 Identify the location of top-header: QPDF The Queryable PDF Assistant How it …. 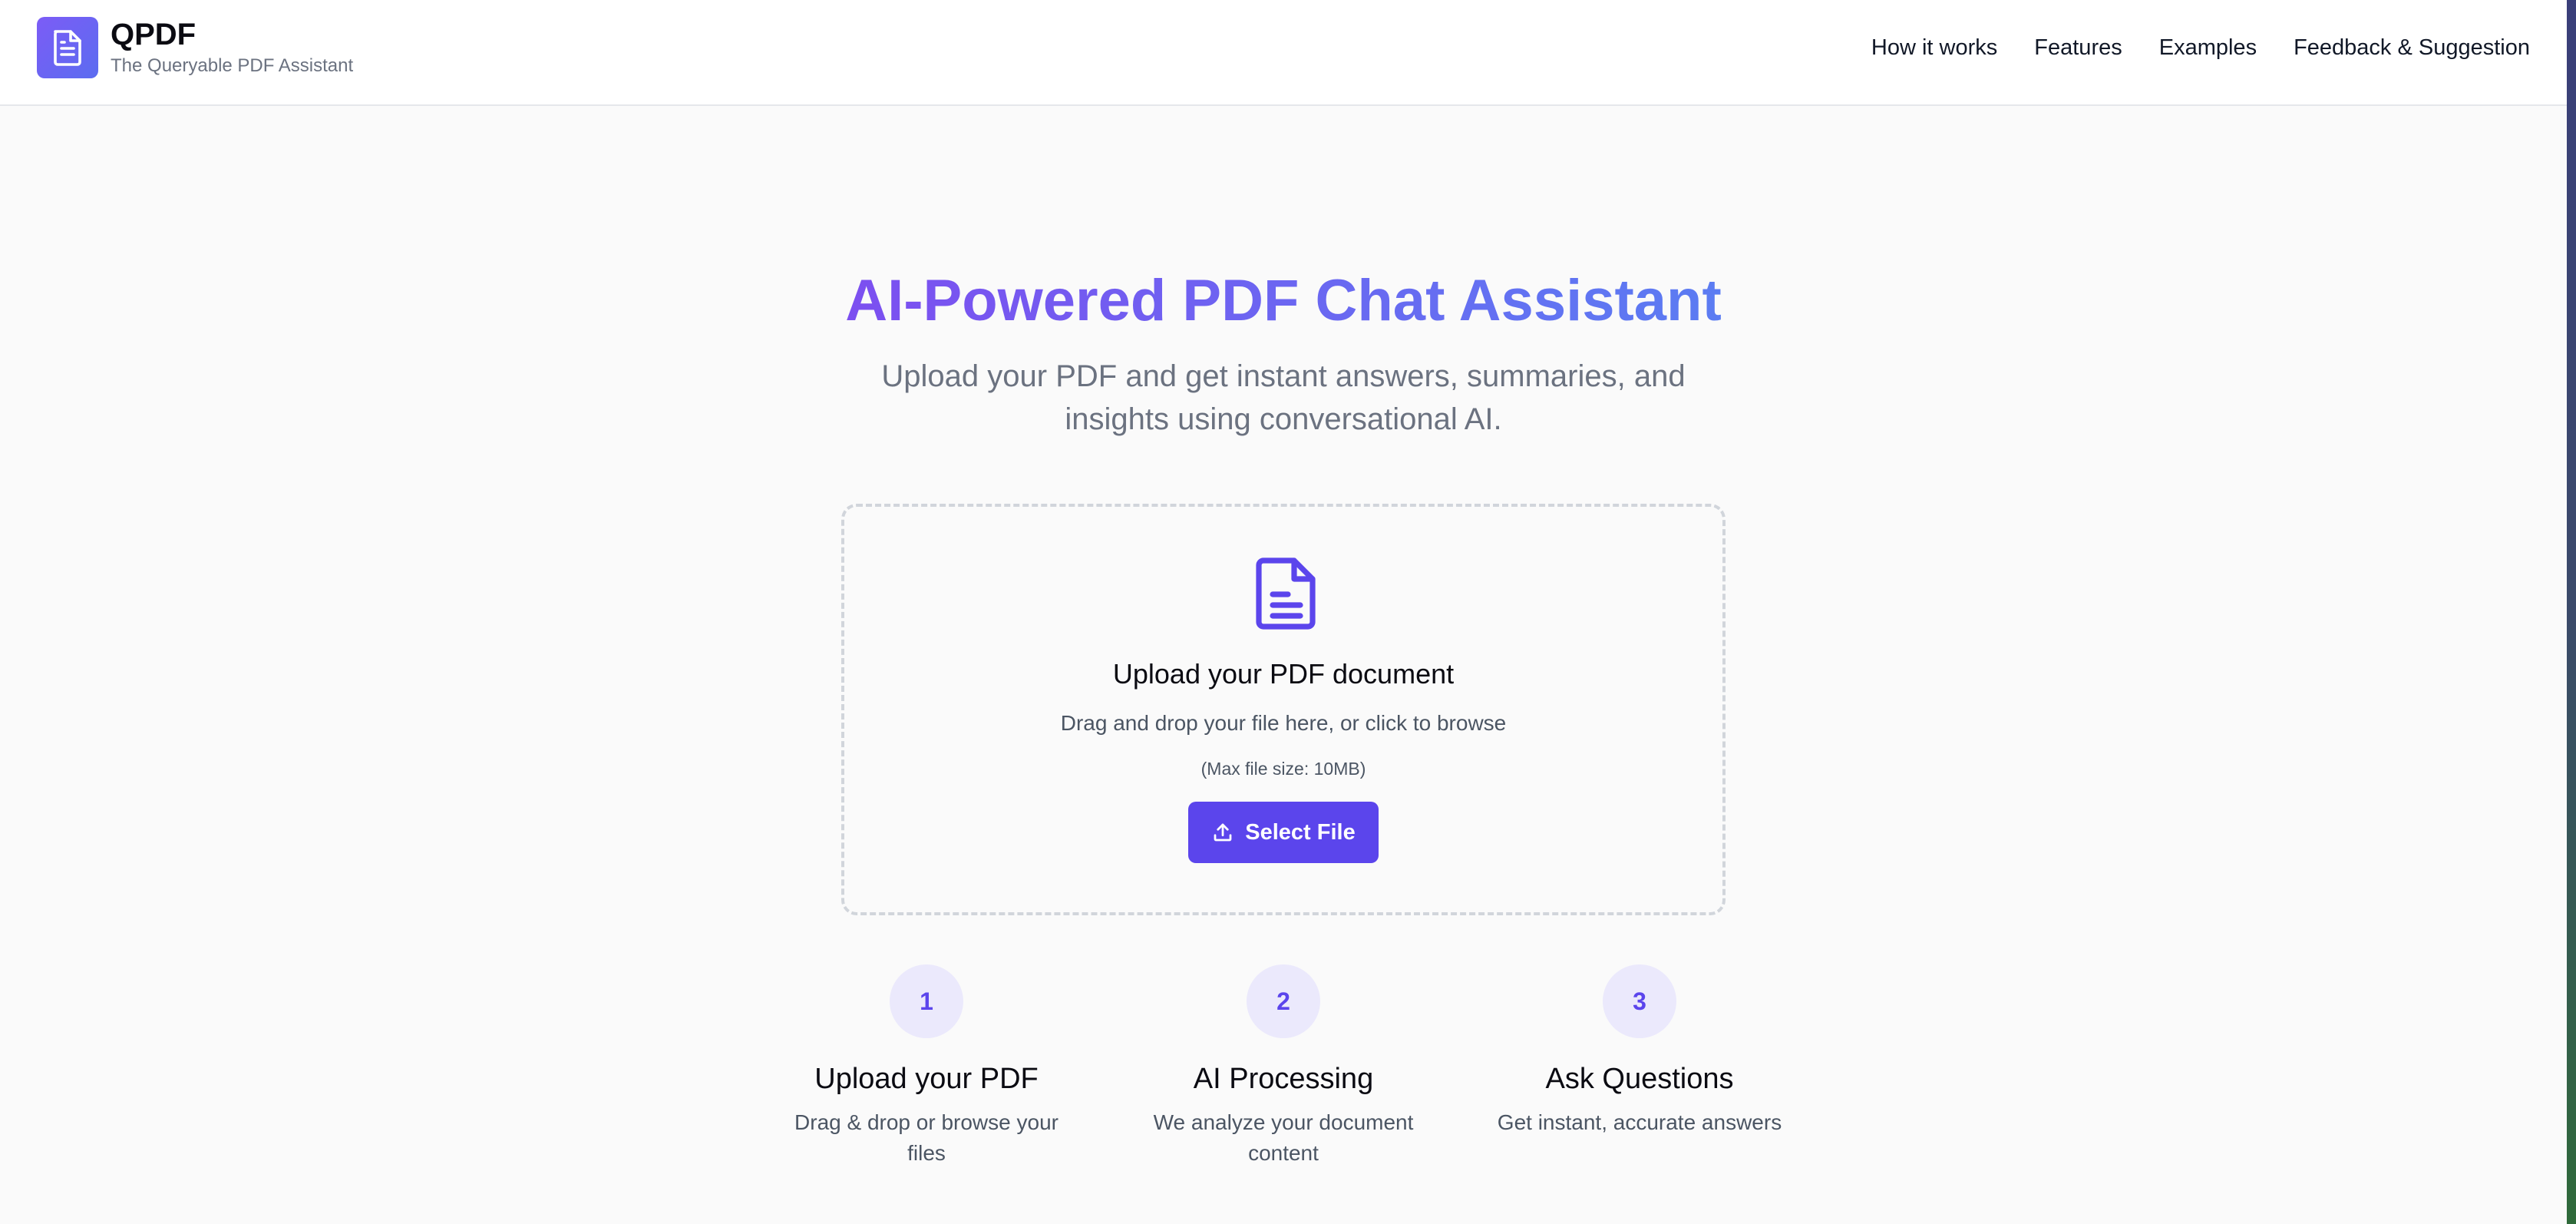
(1283, 53).